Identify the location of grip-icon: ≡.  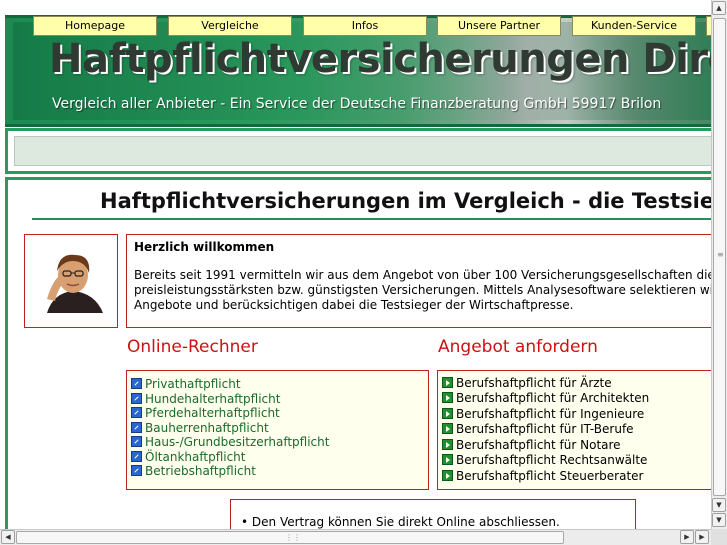
(720, 254).